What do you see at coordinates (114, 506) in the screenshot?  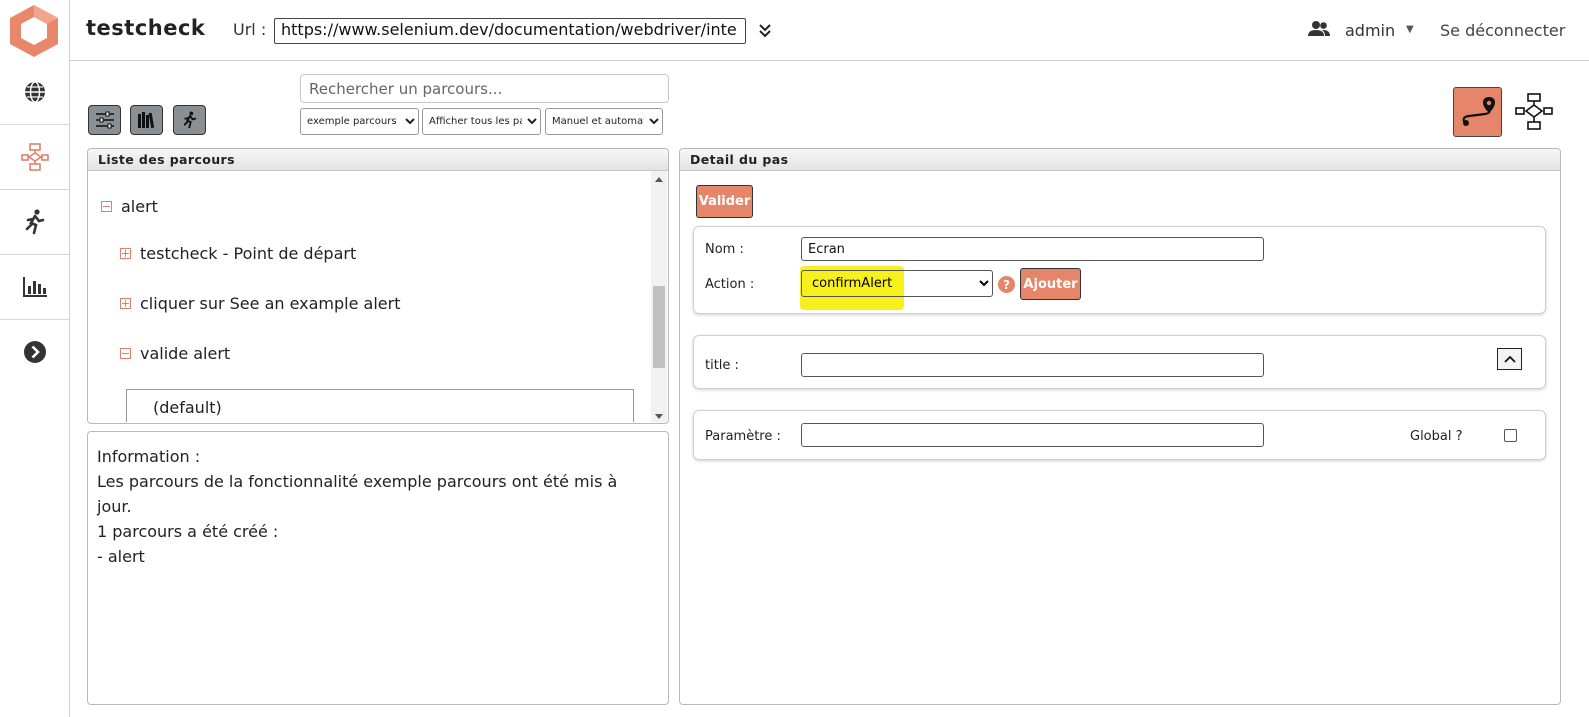 I see `info-line: jour.` at bounding box center [114, 506].